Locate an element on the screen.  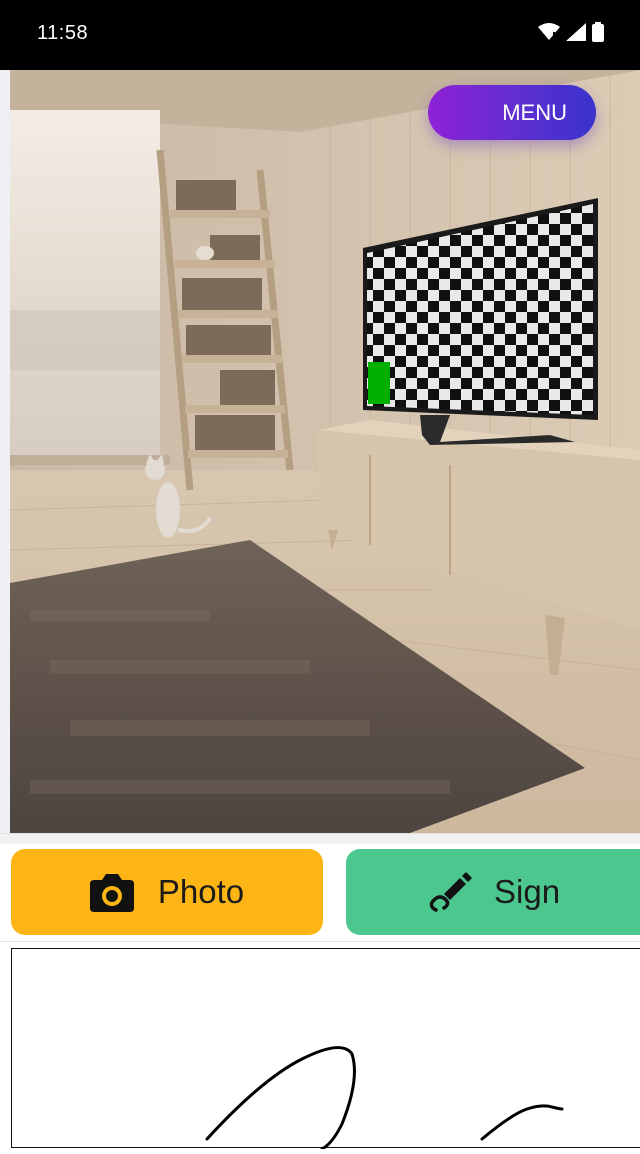
sign-button: Sign is located at coordinates (493, 892).